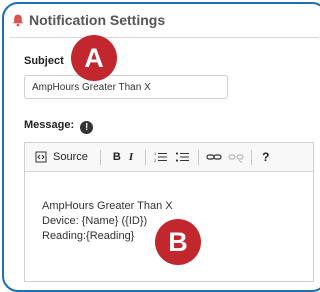 This screenshot has height=292, width=320. I want to click on source-button: Source, so click(59, 157).